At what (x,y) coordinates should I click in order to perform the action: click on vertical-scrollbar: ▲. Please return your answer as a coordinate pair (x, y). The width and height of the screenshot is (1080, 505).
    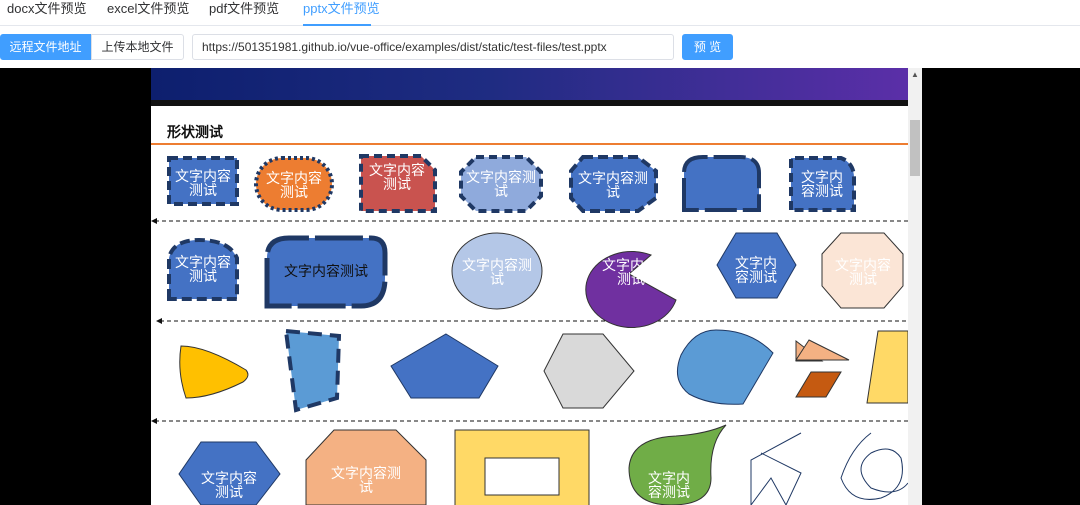
    Looking at the image, I should click on (915, 286).